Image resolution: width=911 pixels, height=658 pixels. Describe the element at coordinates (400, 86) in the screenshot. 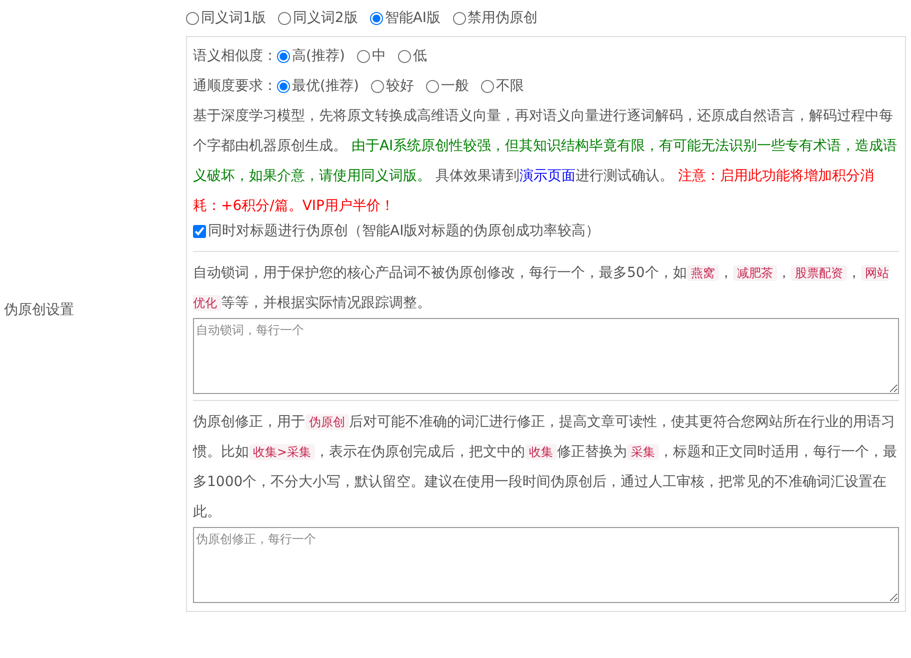

I see `option-label: 较好` at that location.